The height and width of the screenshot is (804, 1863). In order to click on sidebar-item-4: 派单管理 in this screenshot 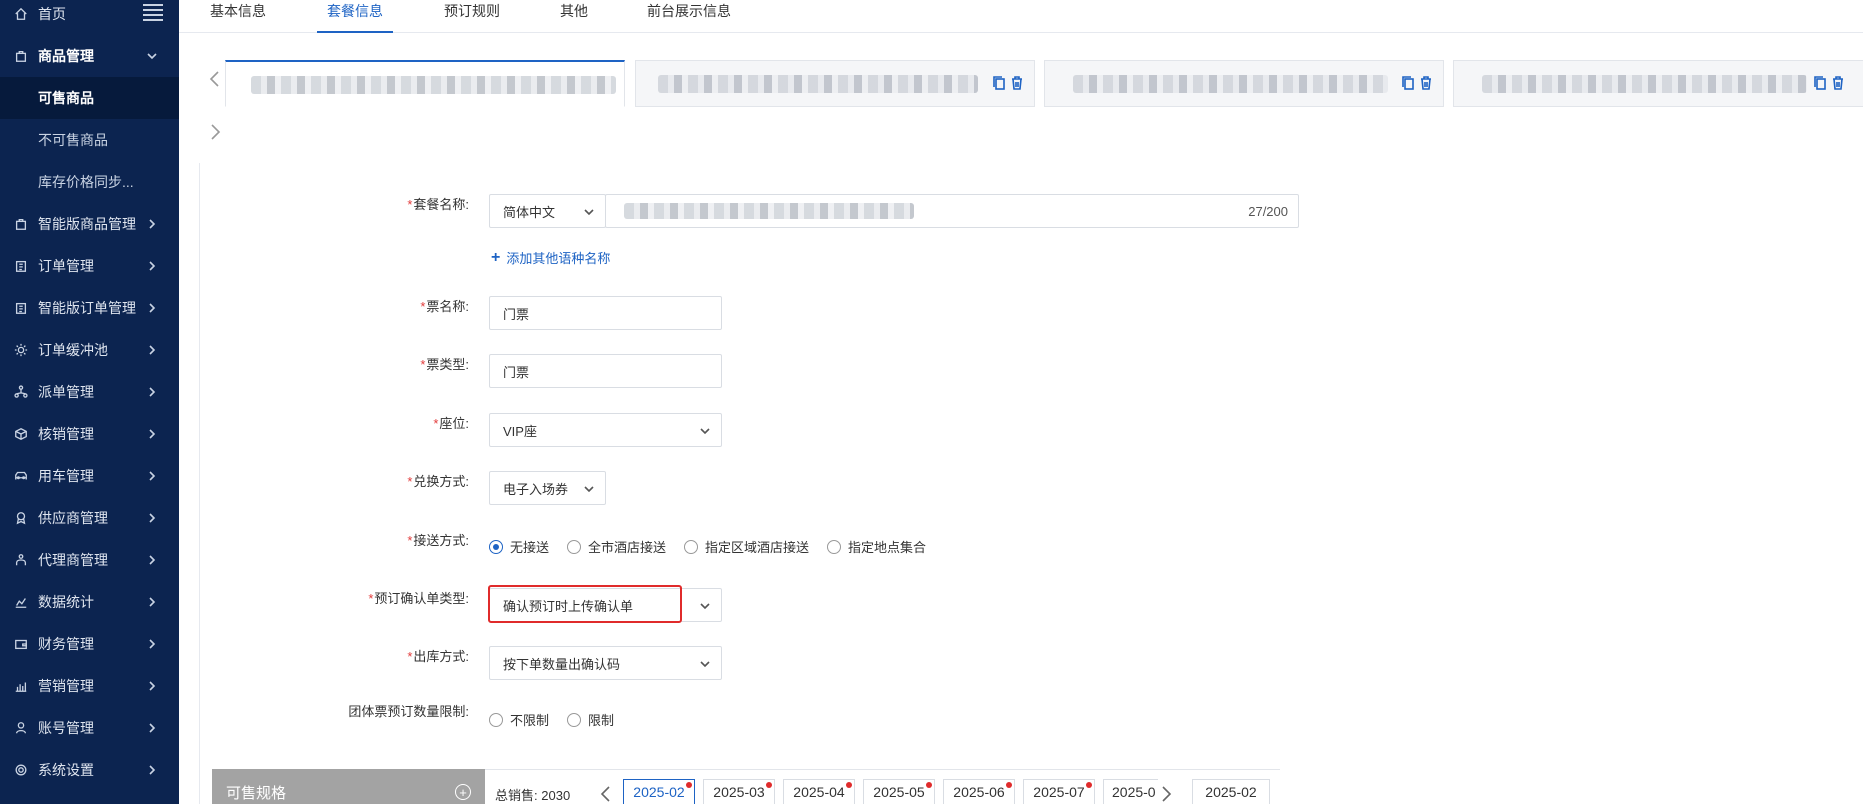, I will do `click(89, 392)`.